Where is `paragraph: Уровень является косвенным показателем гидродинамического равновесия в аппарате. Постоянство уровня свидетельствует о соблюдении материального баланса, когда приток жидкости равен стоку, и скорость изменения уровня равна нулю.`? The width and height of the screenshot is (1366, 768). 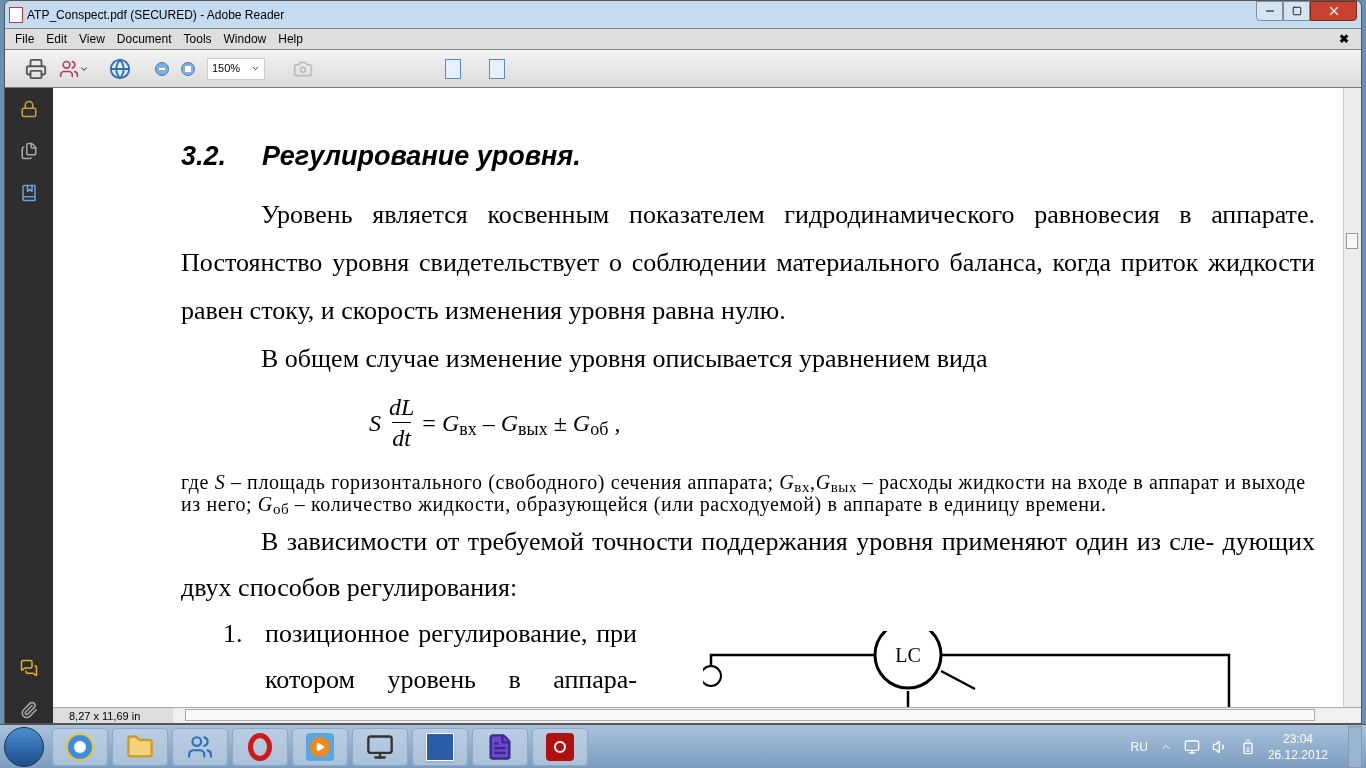 paragraph: Уровень является косвенным показателем гидродинамического равновесия в аппарате. Постоянство уровня свидетельствует о соблюдении материального баланса, когда приток жидкости равен стоку, и скорость изменения уровня равна нулю. is located at coordinates (748, 262).